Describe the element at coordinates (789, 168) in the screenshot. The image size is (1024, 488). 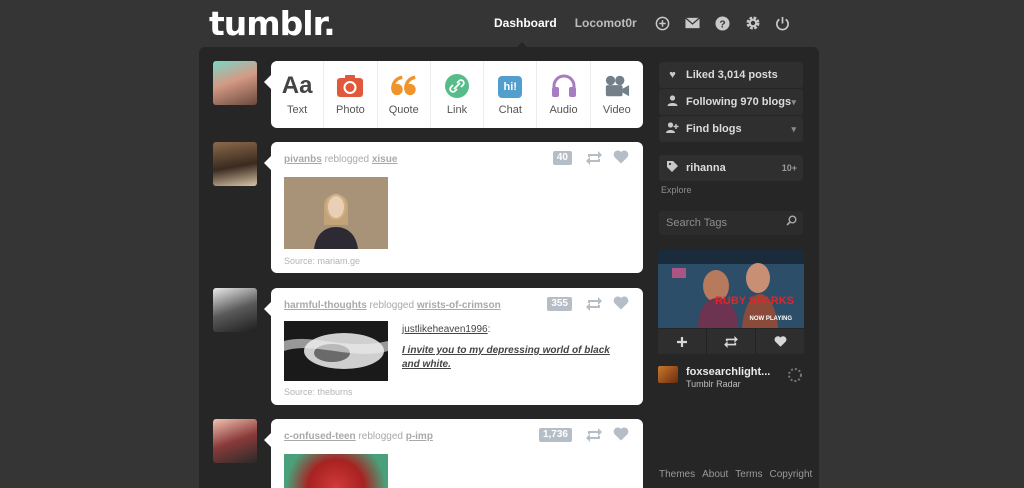
I see `tag-count-badge: 10+` at that location.